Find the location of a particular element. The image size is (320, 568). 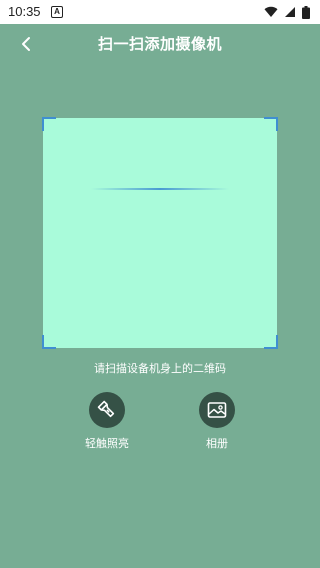

image-icon is located at coordinates (217, 410).